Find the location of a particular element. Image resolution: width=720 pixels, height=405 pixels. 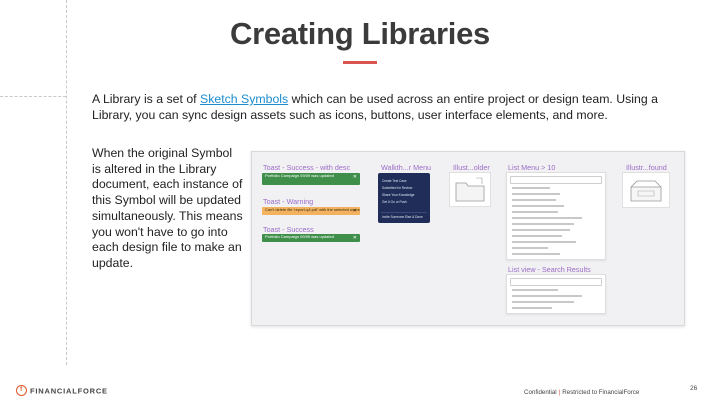

logo-text: FINANCIALFORCE is located at coordinates (69, 391).